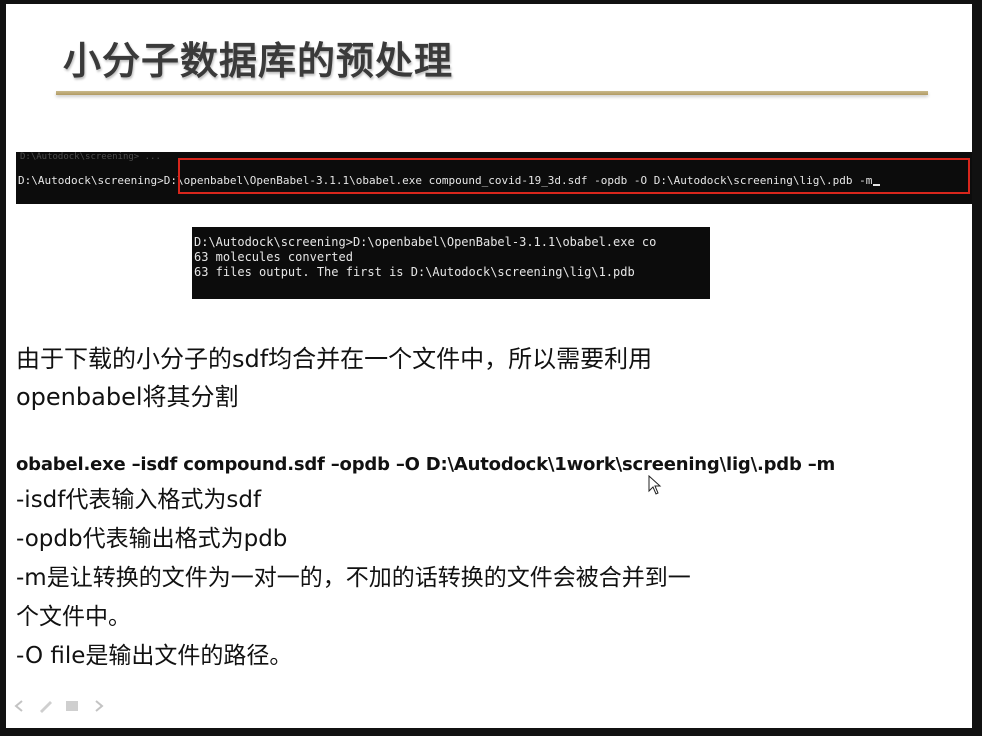 The height and width of the screenshot is (736, 982). Describe the element at coordinates (91, 180) in the screenshot. I see `terminal-prompt: D:\Autodock\screening>` at that location.